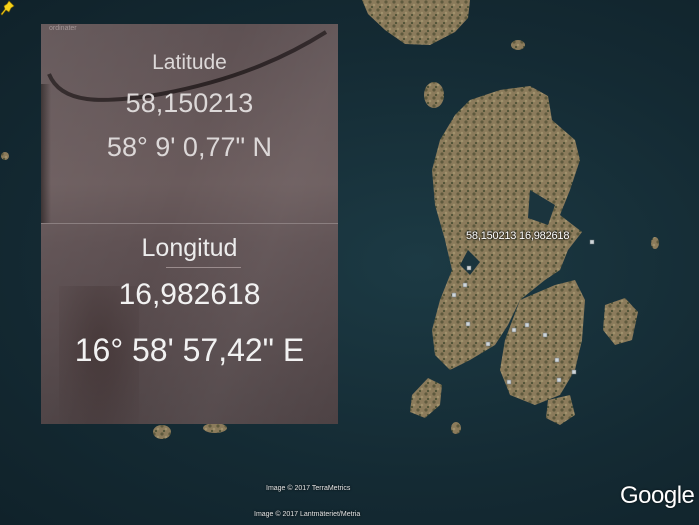  Describe the element at coordinates (63, 28) in the screenshot. I see `photo-header: ordinater` at that location.